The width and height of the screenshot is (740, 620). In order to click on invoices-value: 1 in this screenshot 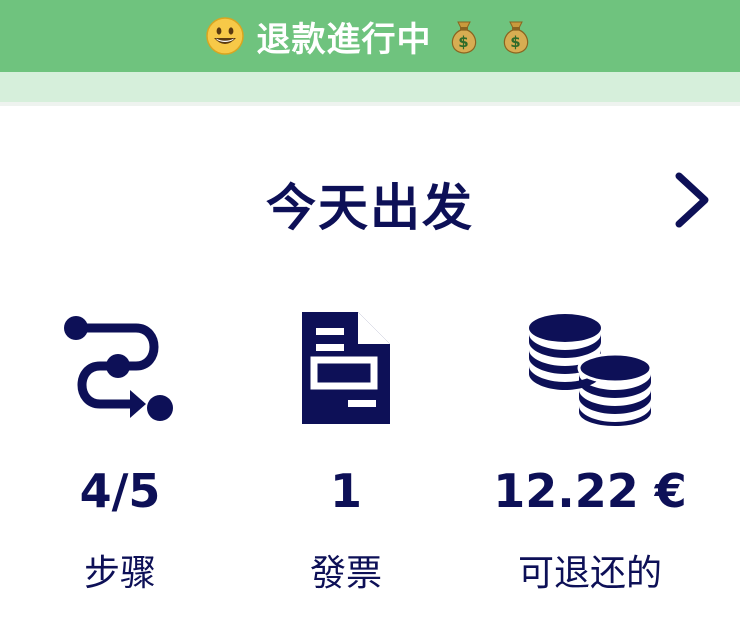, I will do `click(345, 491)`.